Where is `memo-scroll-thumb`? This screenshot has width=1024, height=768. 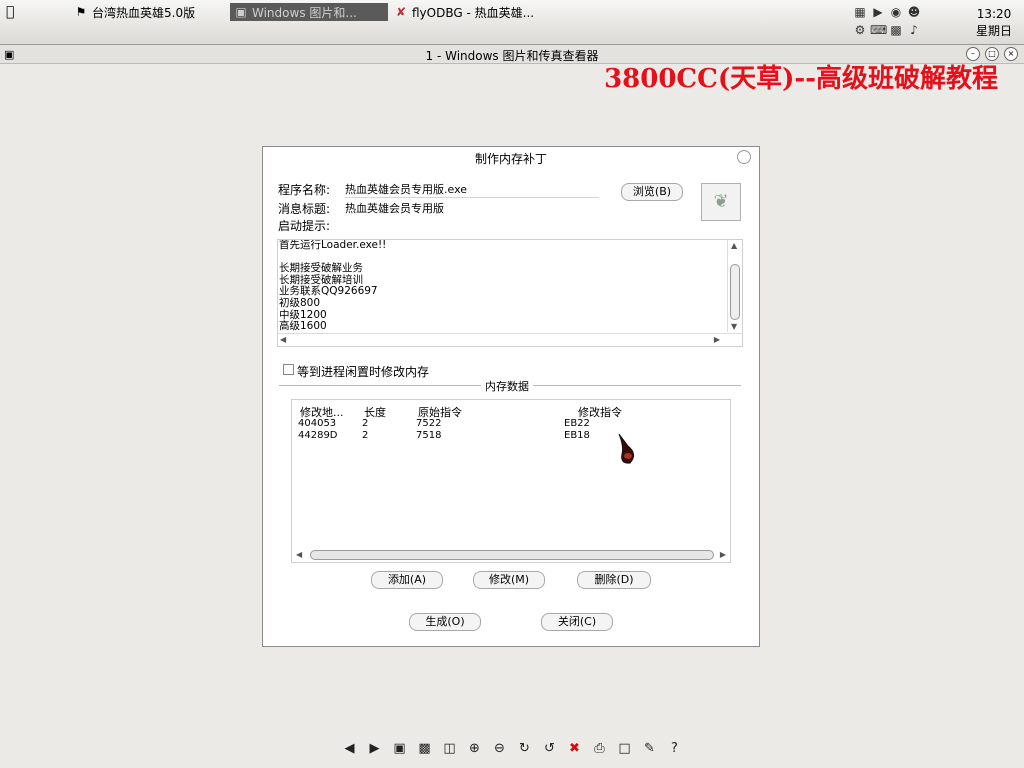
memo-scroll-thumb is located at coordinates (735, 292).